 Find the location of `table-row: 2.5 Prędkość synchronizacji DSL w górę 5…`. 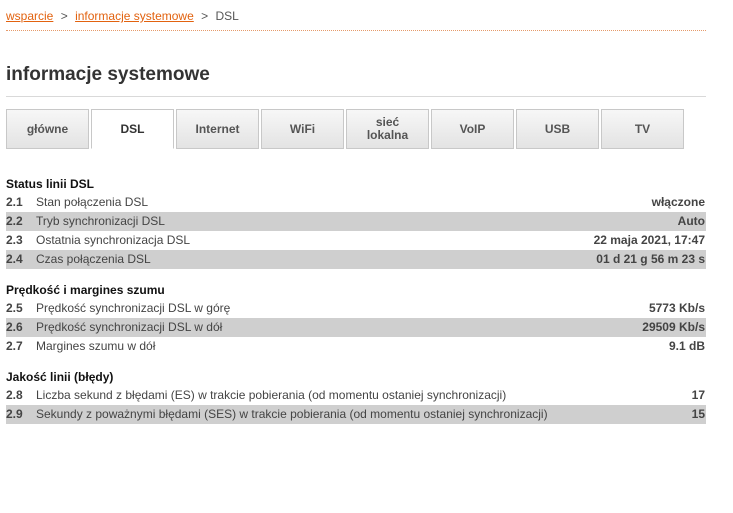

table-row: 2.5 Prędkość synchronizacji DSL w górę 5… is located at coordinates (356, 308).